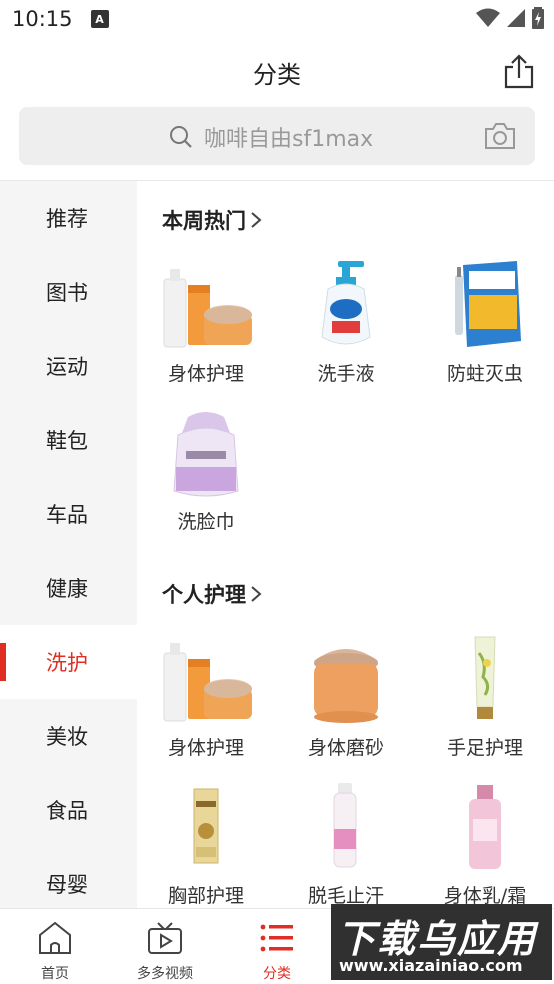 Image resolution: width=554 pixels, height=984 pixels. Describe the element at coordinates (165, 938) in the screenshot. I see `video-icon` at that location.